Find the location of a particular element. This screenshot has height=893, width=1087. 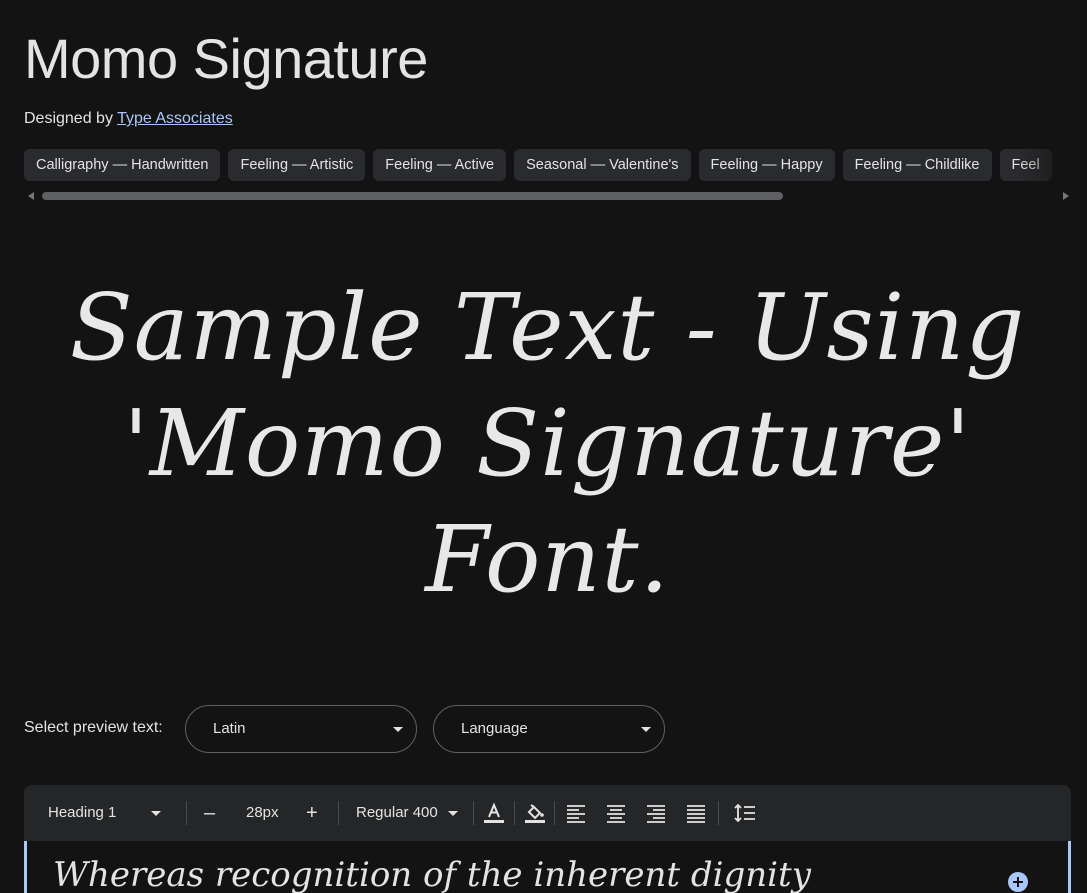

designed-by-label: Designed by is located at coordinates (68, 118).